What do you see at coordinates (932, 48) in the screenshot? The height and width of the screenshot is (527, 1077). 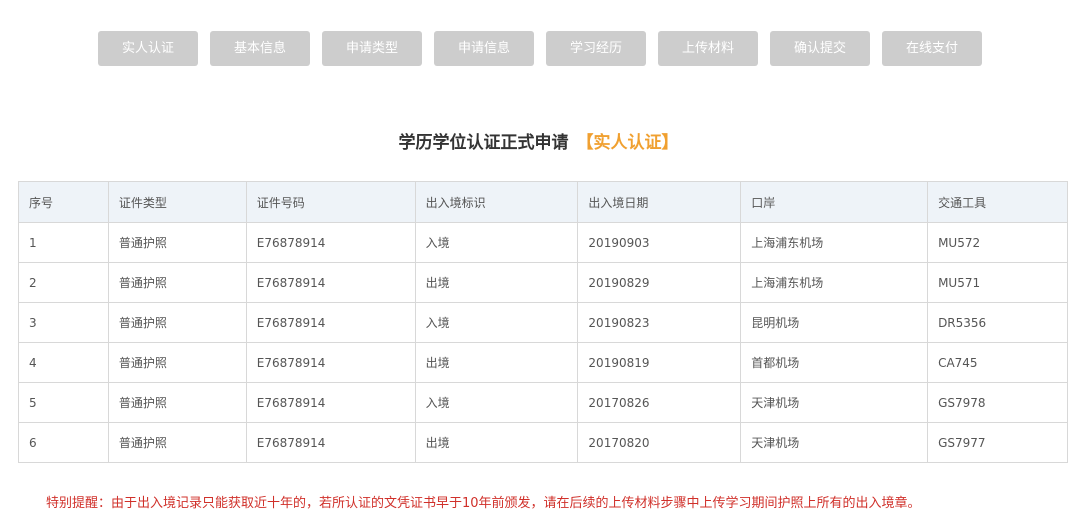 I see `step-online-payment: 在线支付` at bounding box center [932, 48].